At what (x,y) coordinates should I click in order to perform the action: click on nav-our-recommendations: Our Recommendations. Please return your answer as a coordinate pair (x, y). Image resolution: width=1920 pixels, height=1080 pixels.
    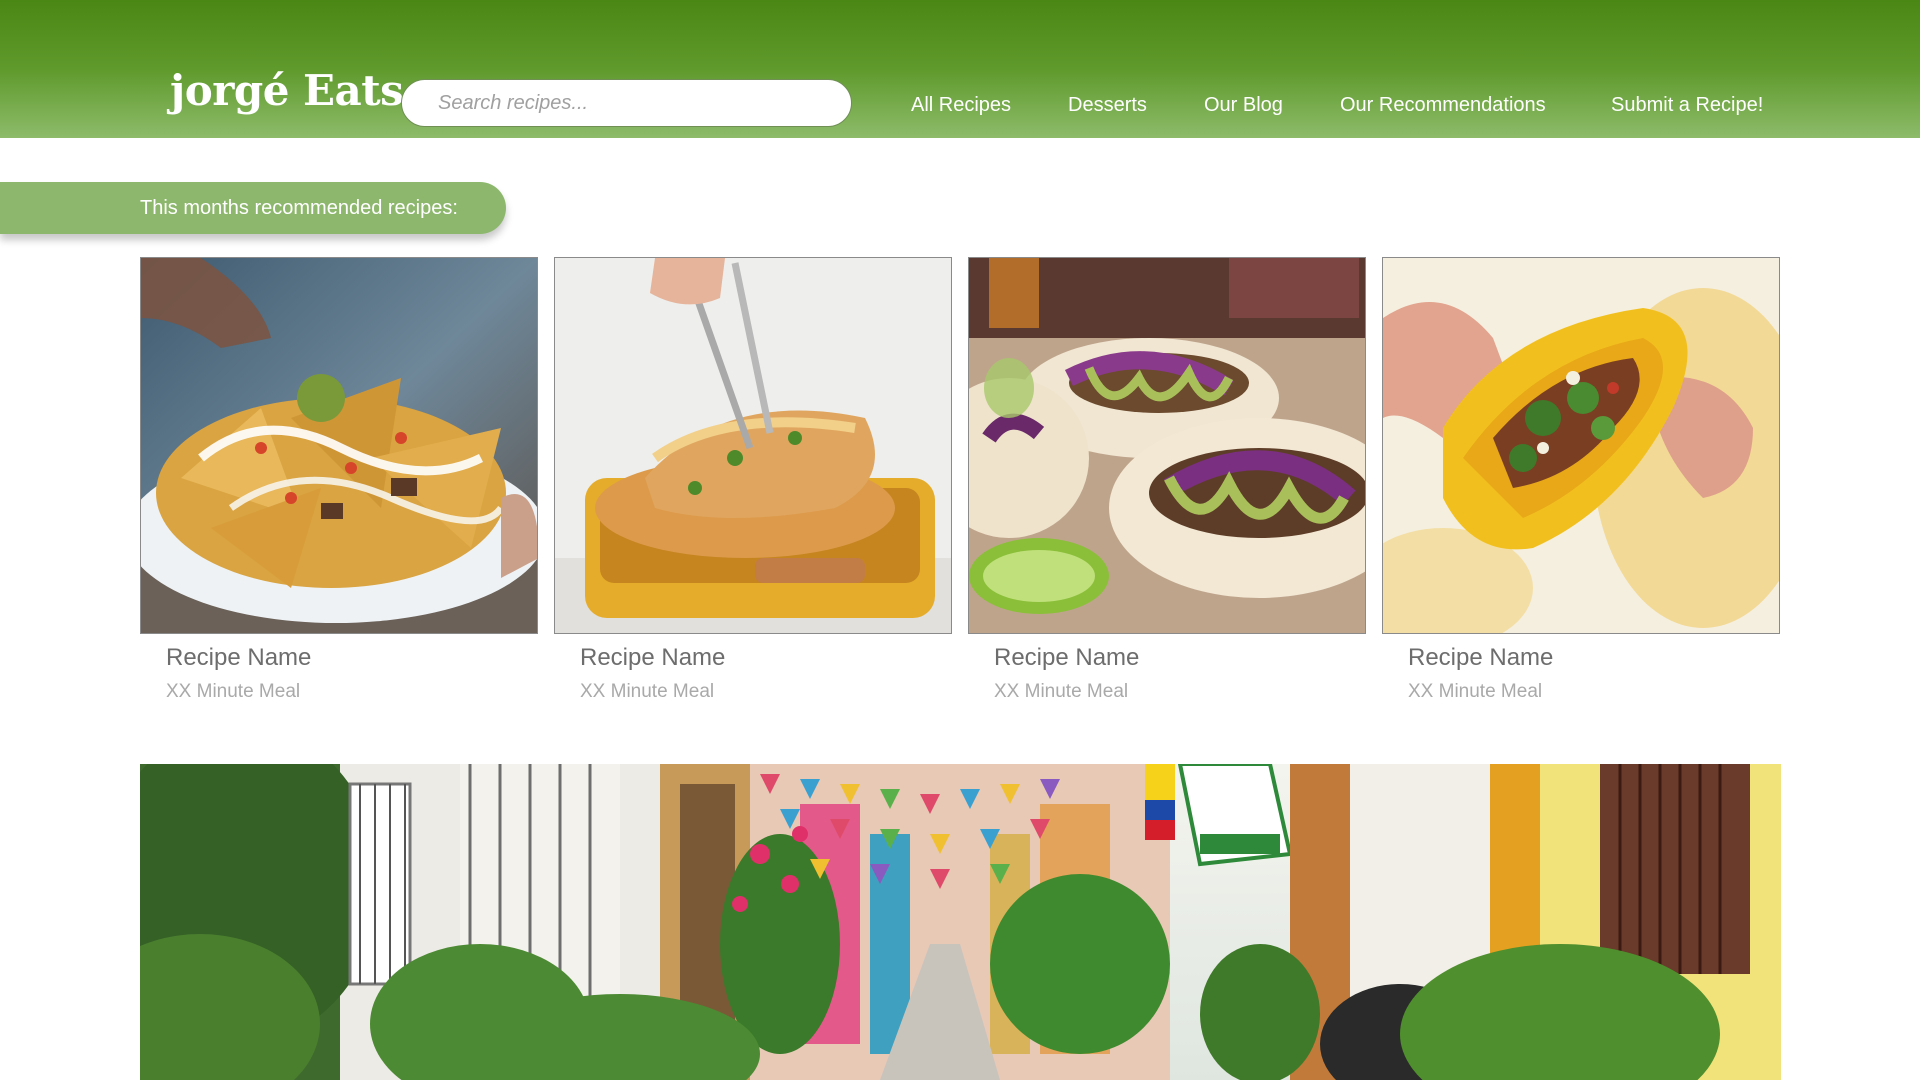
    Looking at the image, I should click on (1443, 105).